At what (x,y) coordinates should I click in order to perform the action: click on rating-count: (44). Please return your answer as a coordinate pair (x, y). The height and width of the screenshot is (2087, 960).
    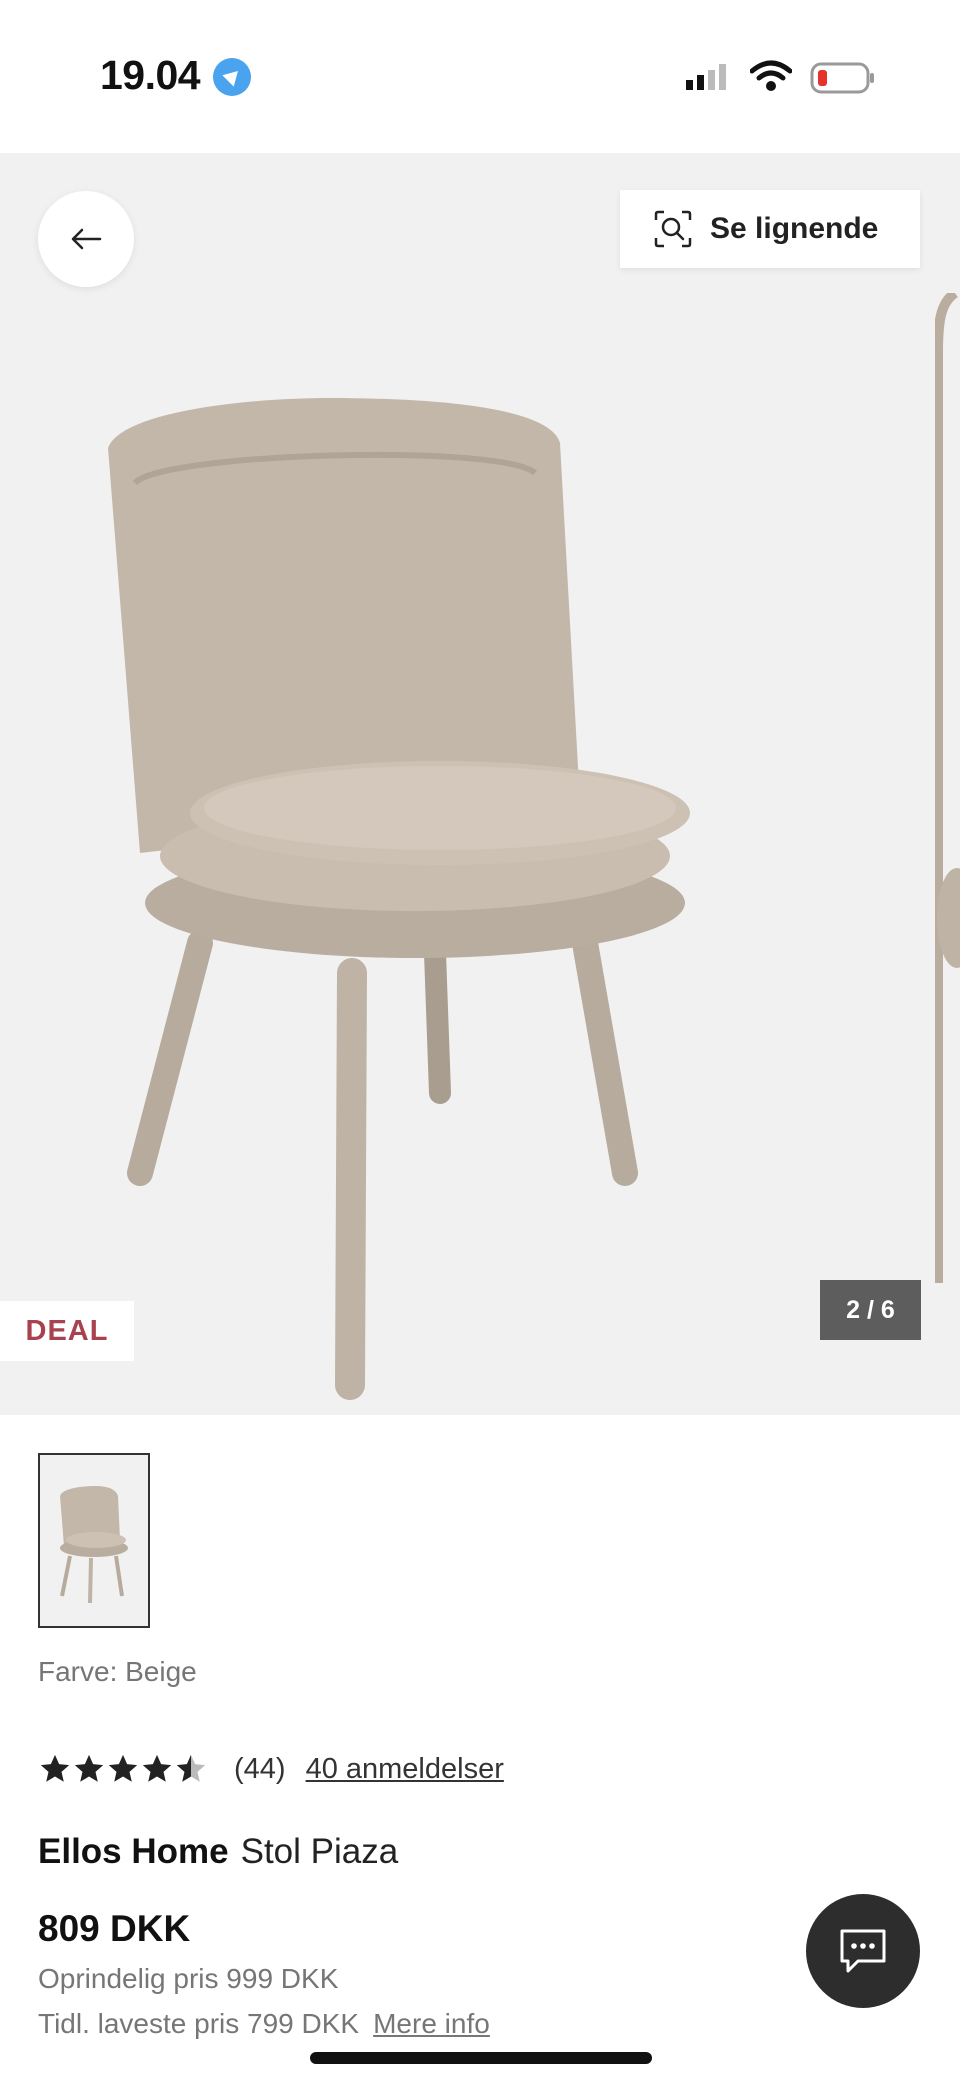
    Looking at the image, I should click on (260, 1768).